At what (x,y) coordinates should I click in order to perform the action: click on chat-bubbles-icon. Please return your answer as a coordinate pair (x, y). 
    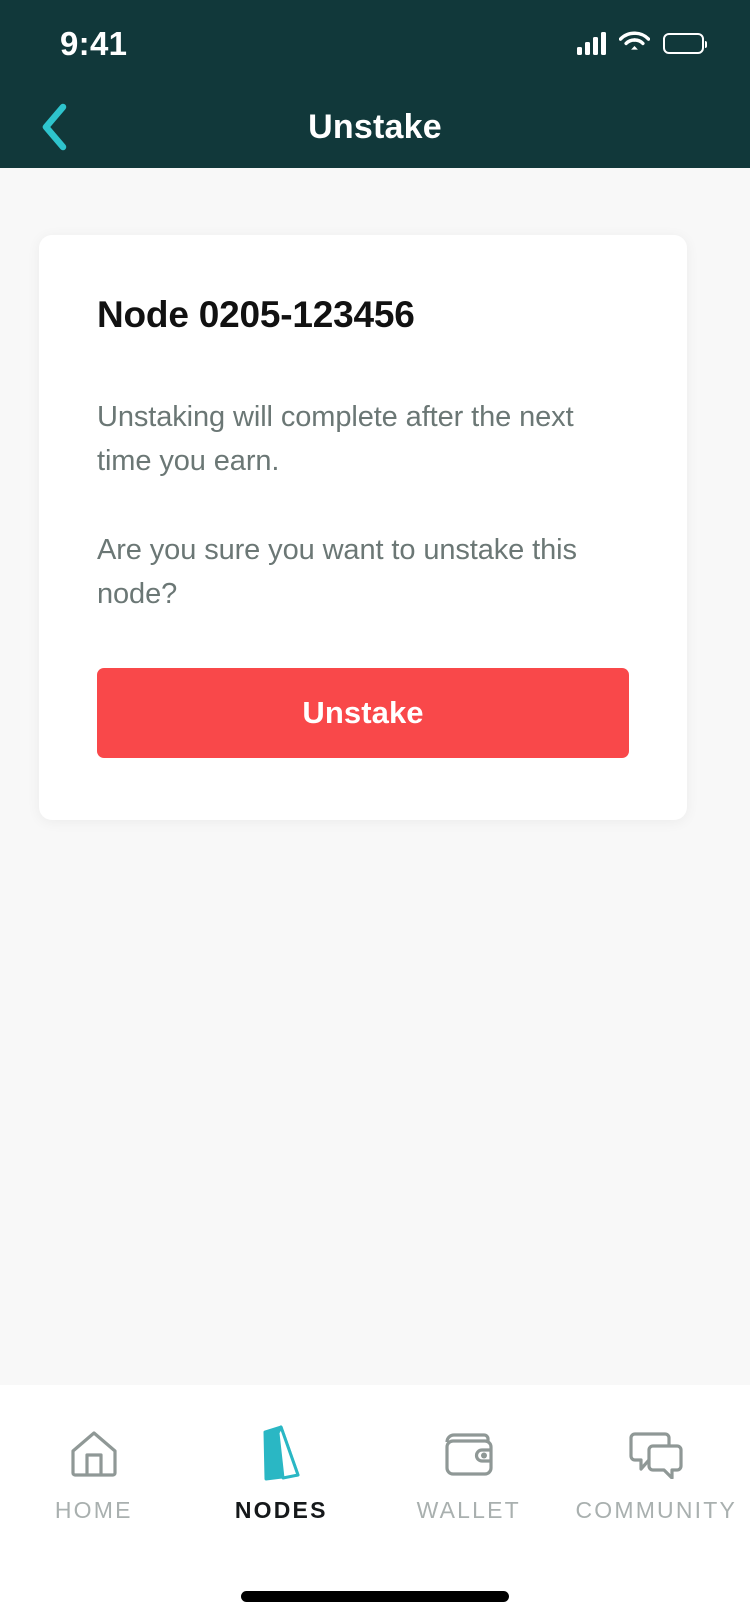
    Looking at the image, I should click on (656, 1454).